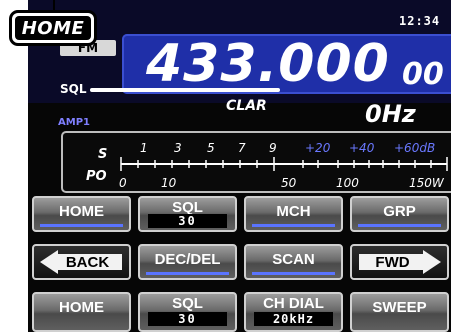 The image size is (451, 332). What do you see at coordinates (392, 262) in the screenshot?
I see `fwd-label: FWD` at bounding box center [392, 262].